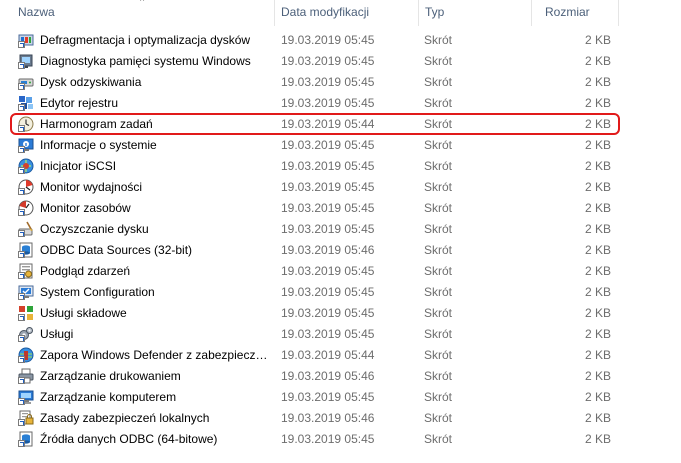  What do you see at coordinates (26, 61) in the screenshot?
I see `memory-diagnostics-icon` at bounding box center [26, 61].